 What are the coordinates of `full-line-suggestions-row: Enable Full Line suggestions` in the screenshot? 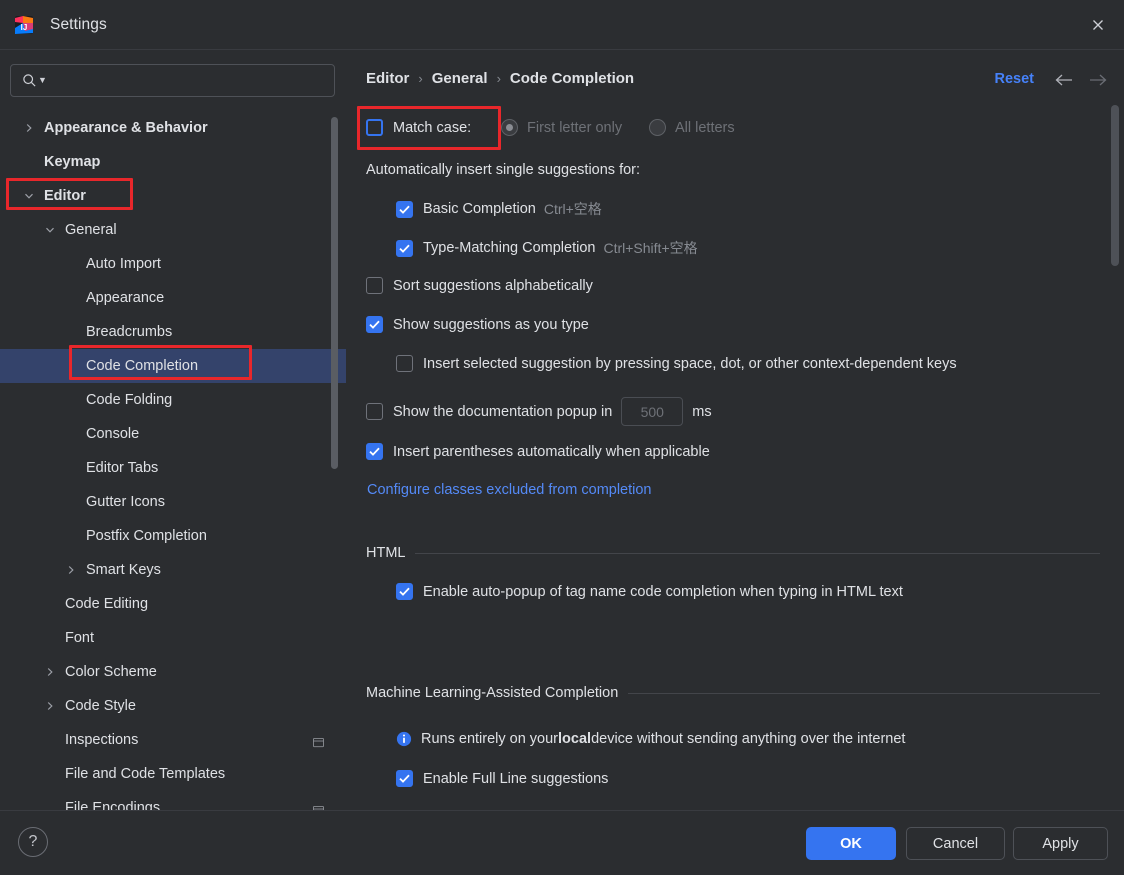 It's located at (502, 778).